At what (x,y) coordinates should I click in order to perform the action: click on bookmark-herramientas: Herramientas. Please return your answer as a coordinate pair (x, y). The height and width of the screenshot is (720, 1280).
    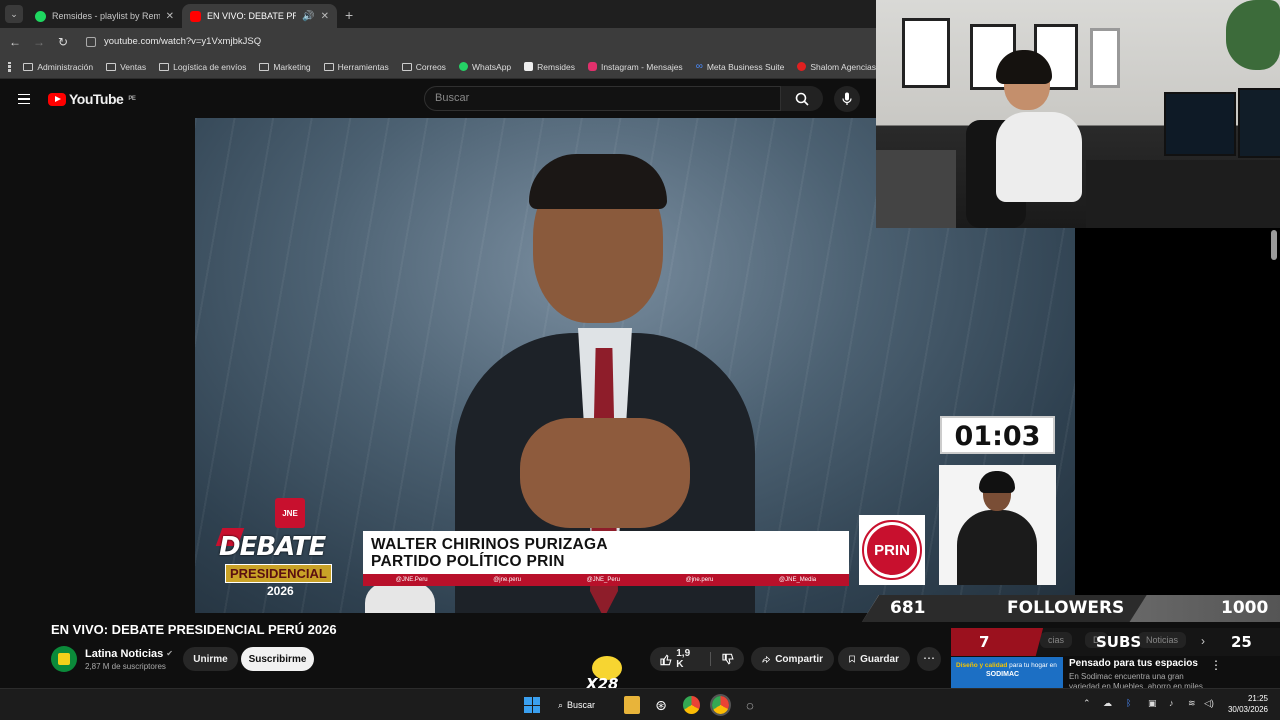
    Looking at the image, I should click on (356, 66).